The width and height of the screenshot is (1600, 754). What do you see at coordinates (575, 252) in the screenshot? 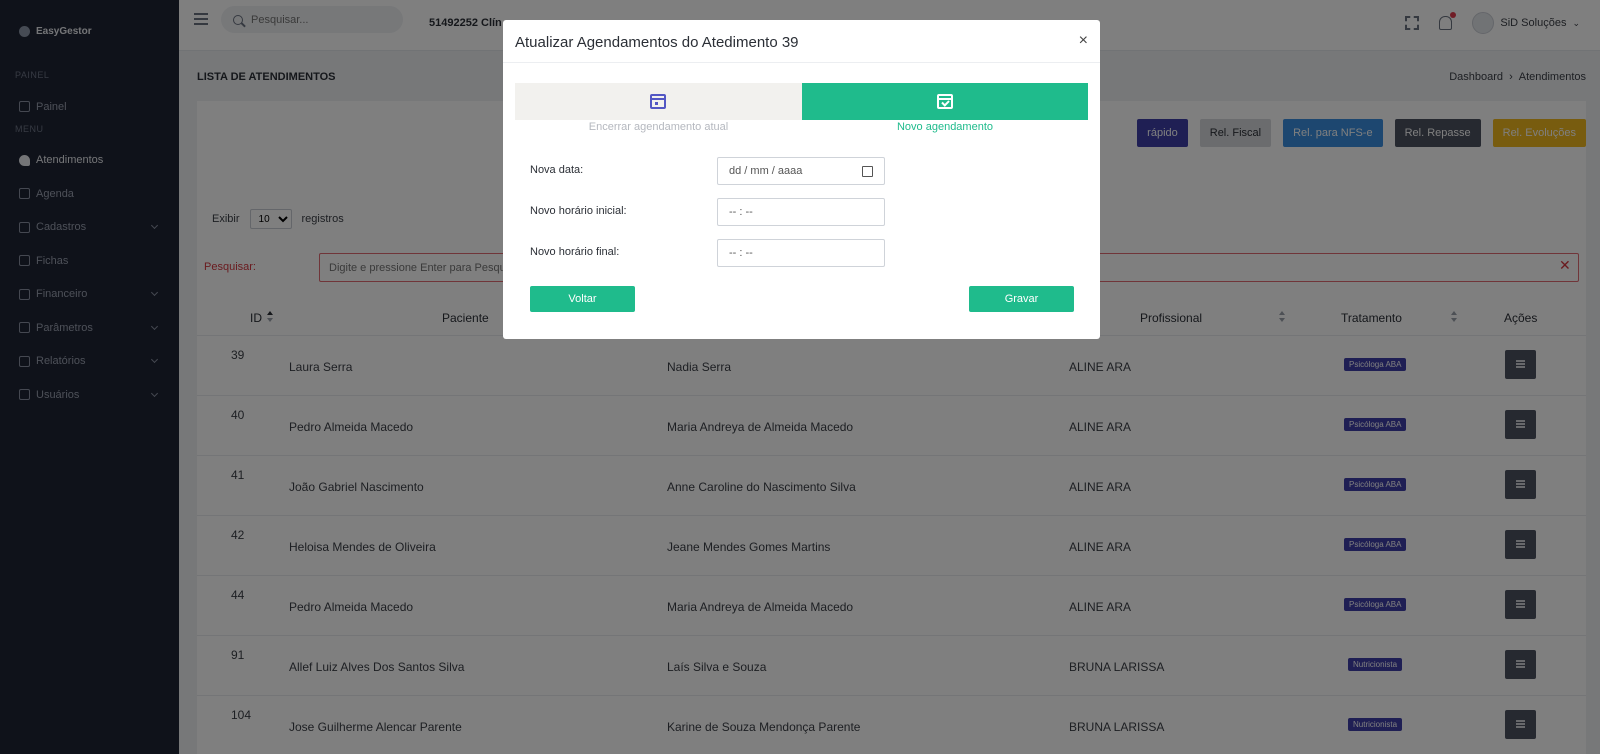
I see `horario-final-label: Novo horário final:` at bounding box center [575, 252].